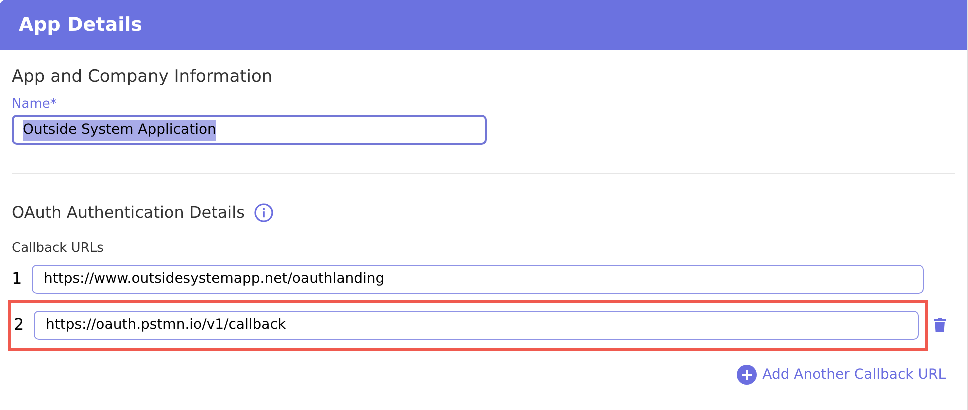 This screenshot has width=968, height=410. I want to click on name-field: Outside System Application, so click(249, 130).